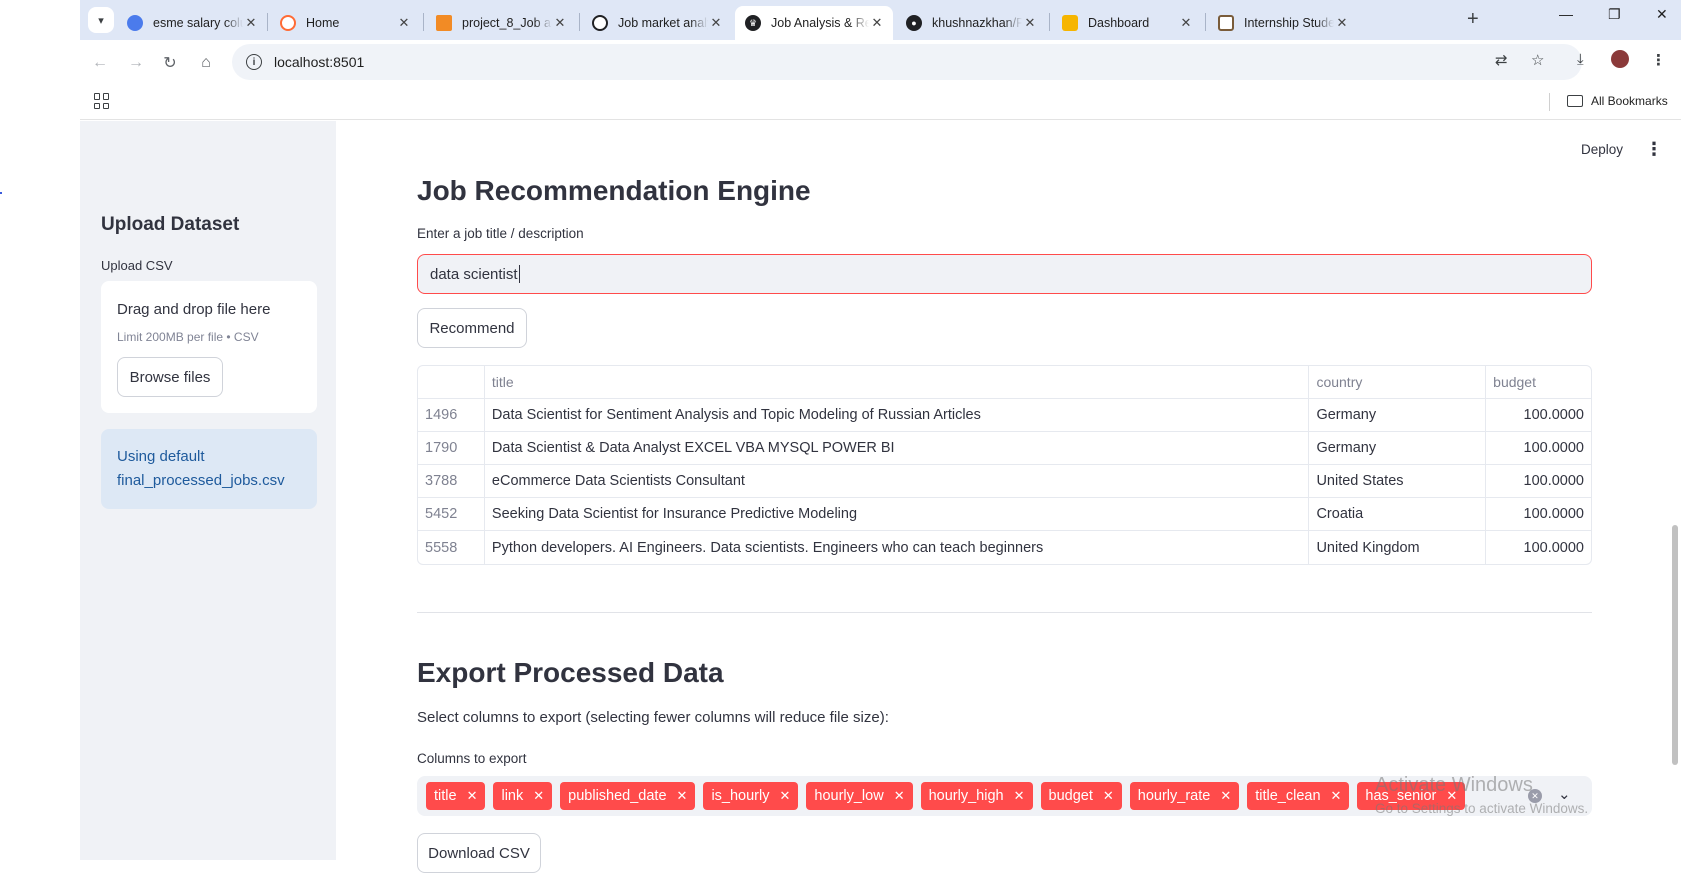 Image resolution: width=1681 pixels, height=873 pixels. What do you see at coordinates (1398, 415) in the screenshot?
I see `cell-country: Germany` at bounding box center [1398, 415].